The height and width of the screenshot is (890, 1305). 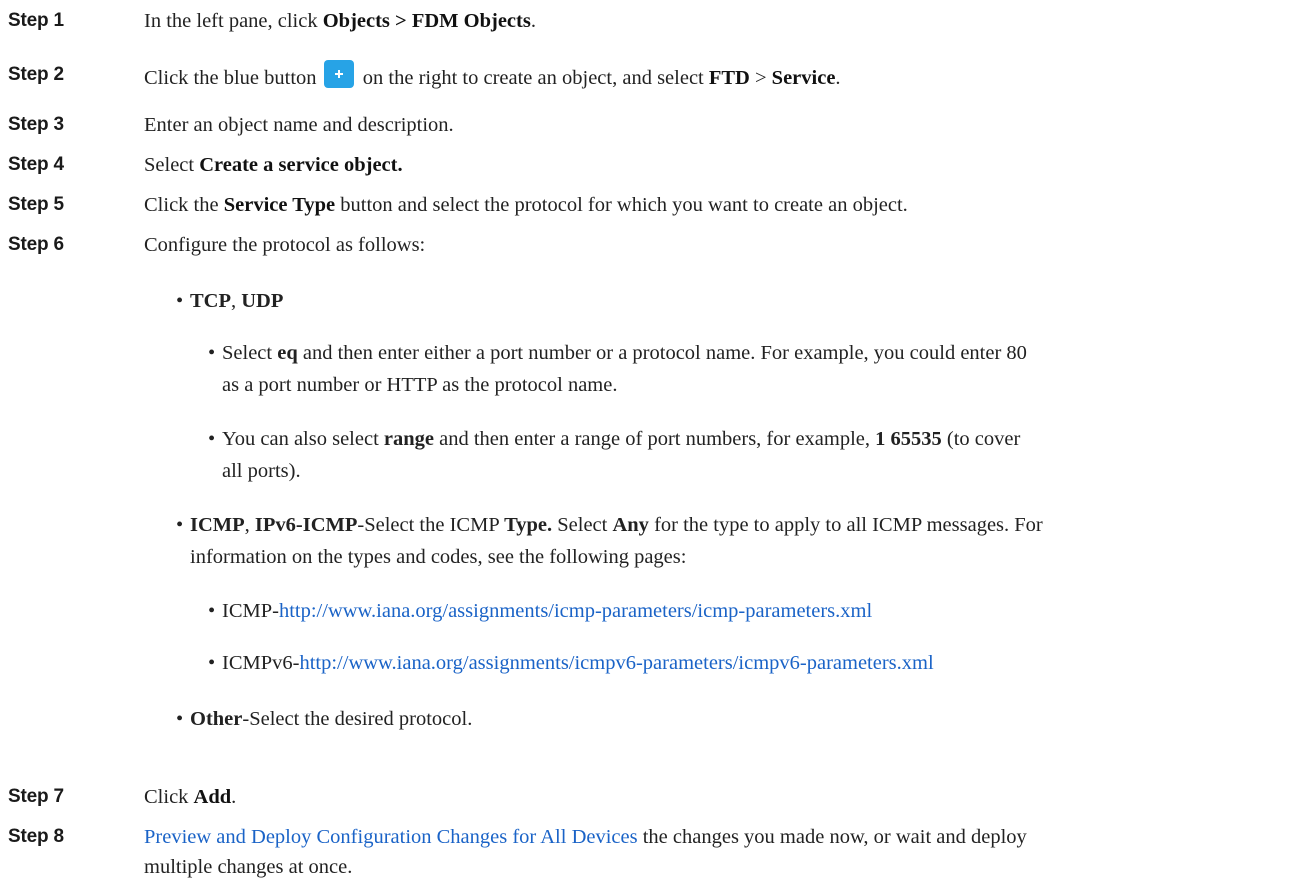 What do you see at coordinates (216, 719) in the screenshot?
I see `bold-run: Other` at bounding box center [216, 719].